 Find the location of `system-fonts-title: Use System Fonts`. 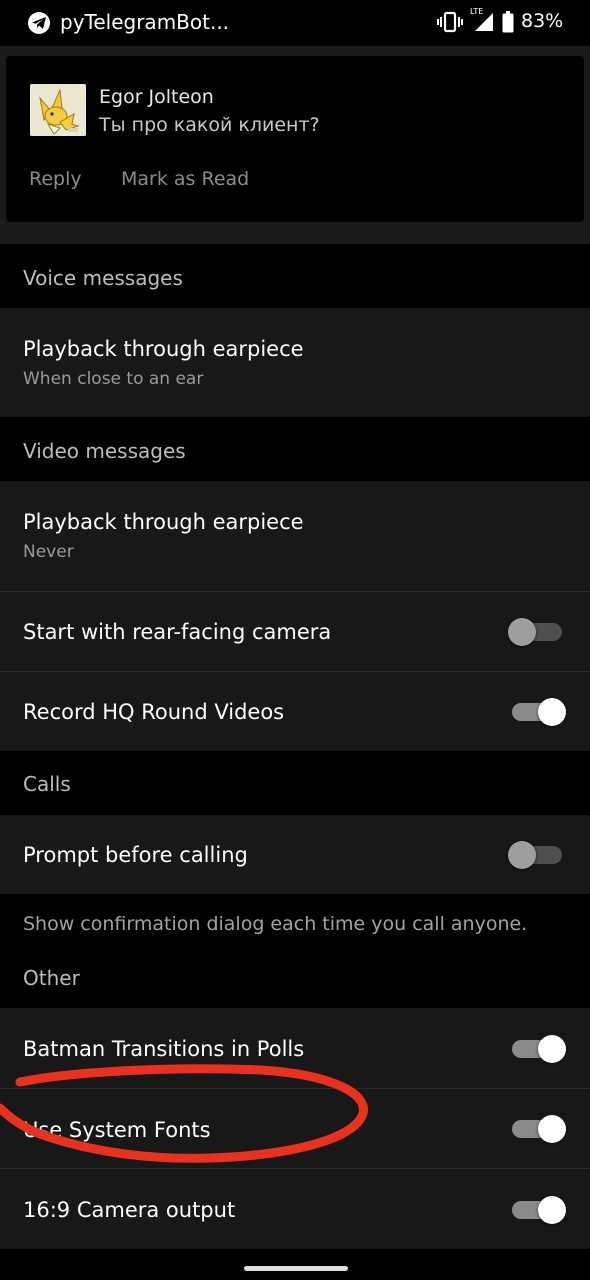

system-fonts-title: Use System Fonts is located at coordinates (117, 1130).